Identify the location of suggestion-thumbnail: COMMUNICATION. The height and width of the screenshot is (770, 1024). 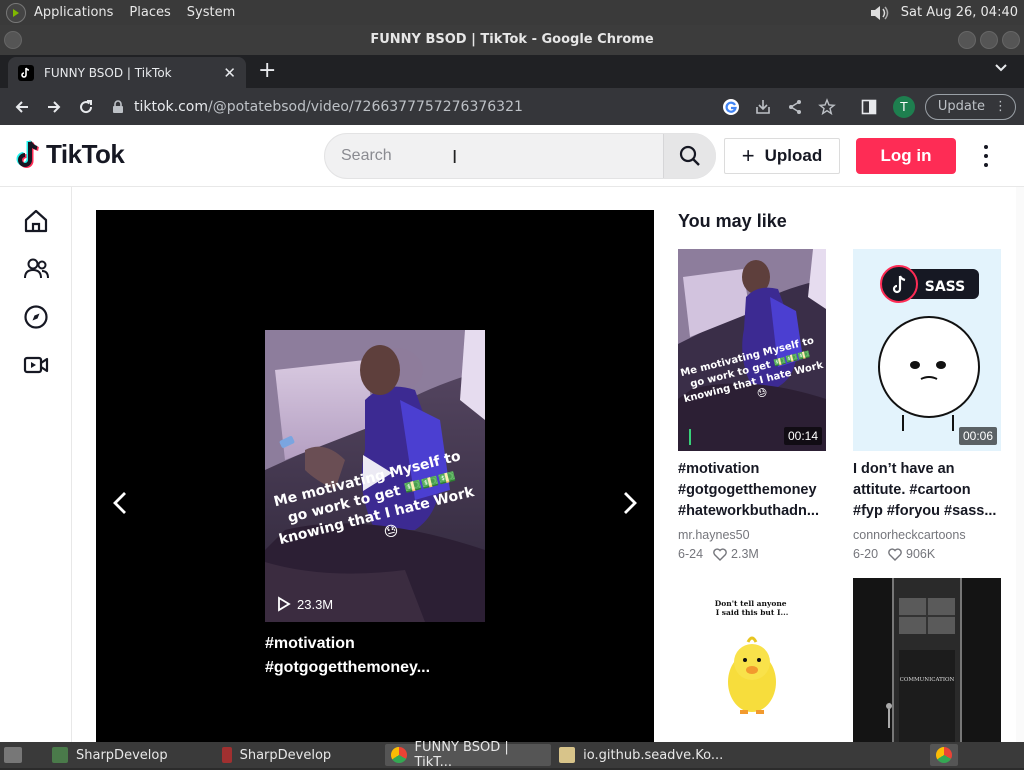
(927, 660).